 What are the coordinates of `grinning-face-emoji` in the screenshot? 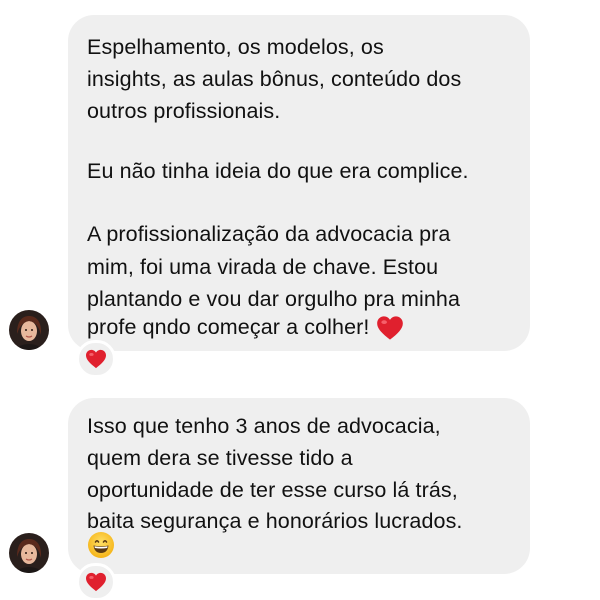 It's located at (101, 545).